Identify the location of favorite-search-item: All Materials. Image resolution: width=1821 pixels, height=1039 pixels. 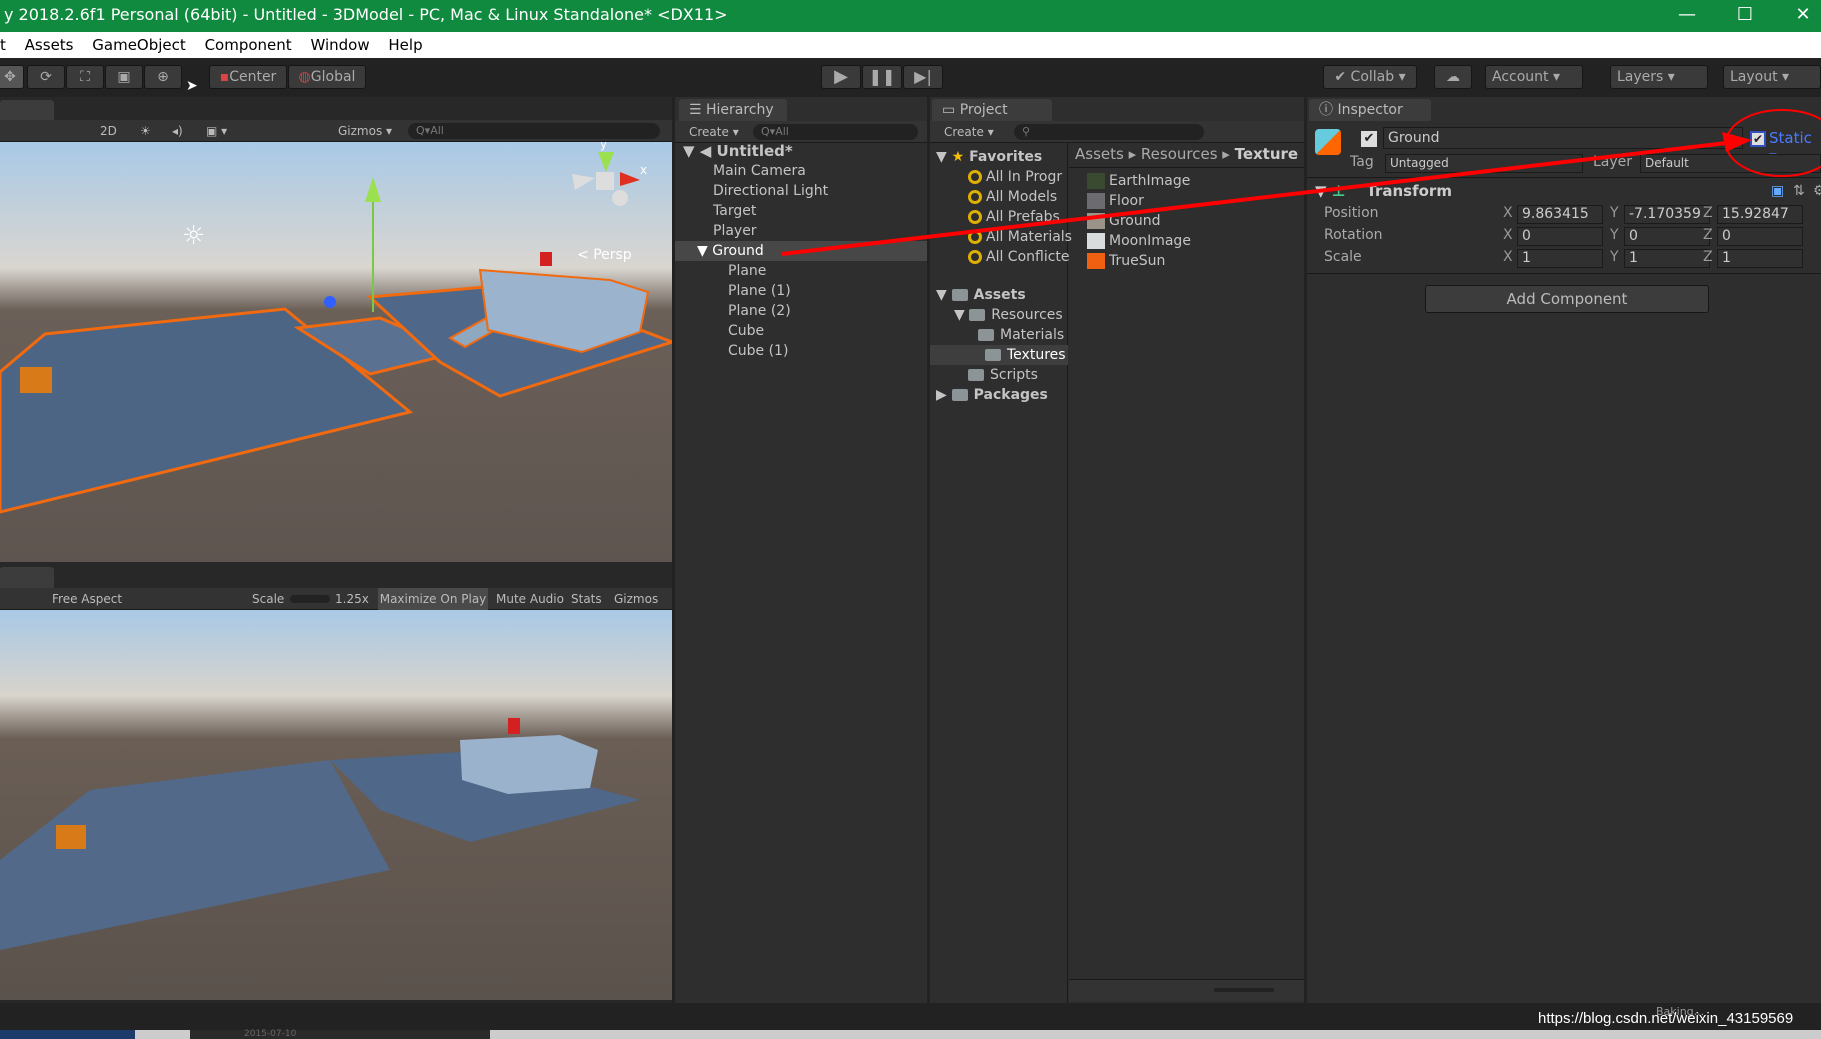
(1020, 237).